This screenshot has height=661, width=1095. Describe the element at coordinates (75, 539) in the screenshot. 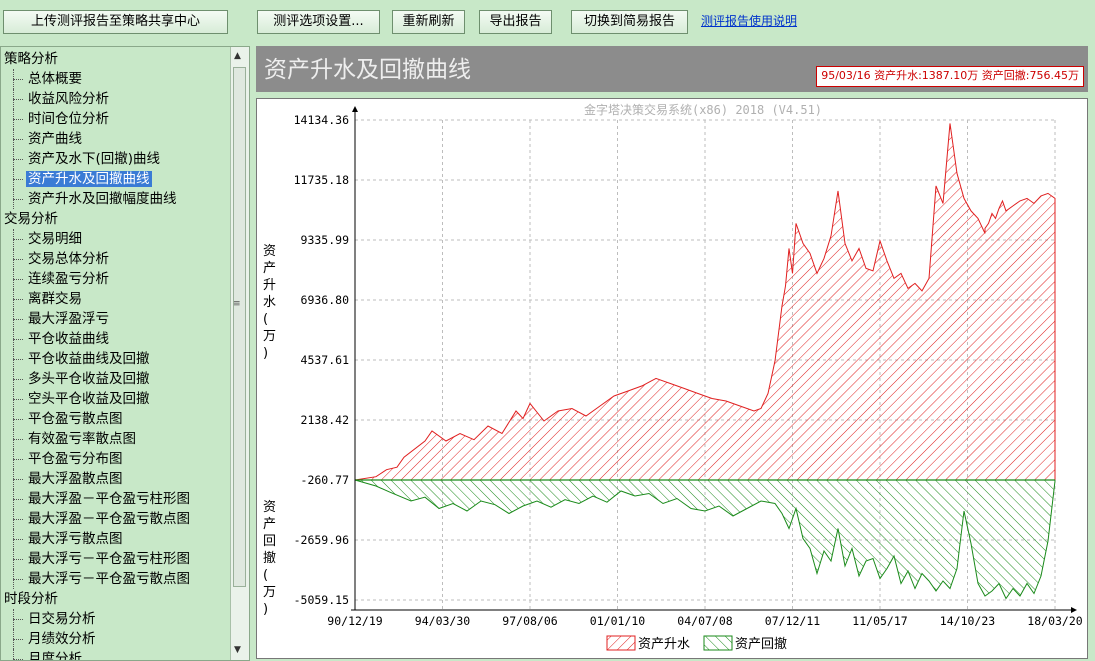

I see `nav-item-label: 最大浮亏散点图` at that location.